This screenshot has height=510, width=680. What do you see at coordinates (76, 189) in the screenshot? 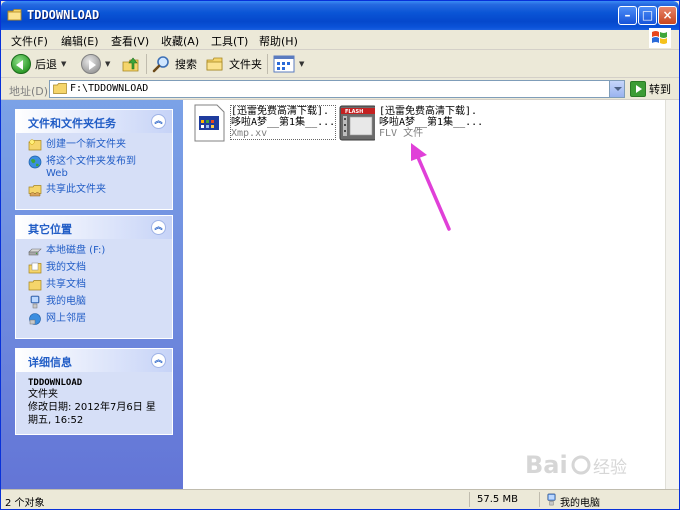
I see `task-share-folder-label: 共享此文件夹` at bounding box center [76, 189].